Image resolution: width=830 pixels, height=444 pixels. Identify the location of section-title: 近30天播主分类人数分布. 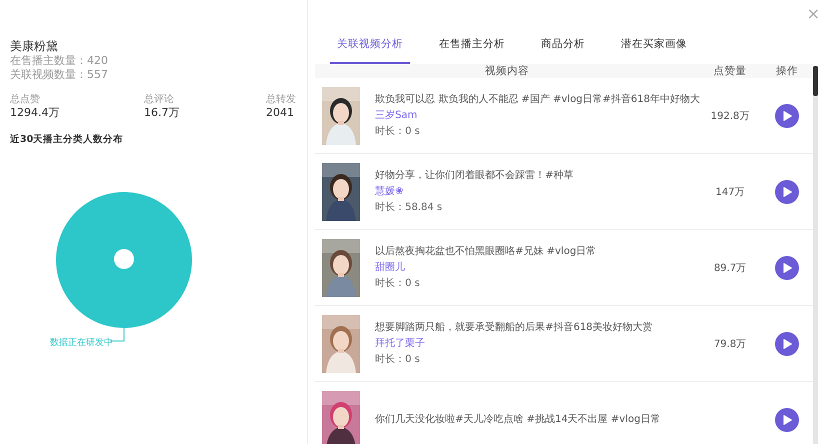
(67, 139).